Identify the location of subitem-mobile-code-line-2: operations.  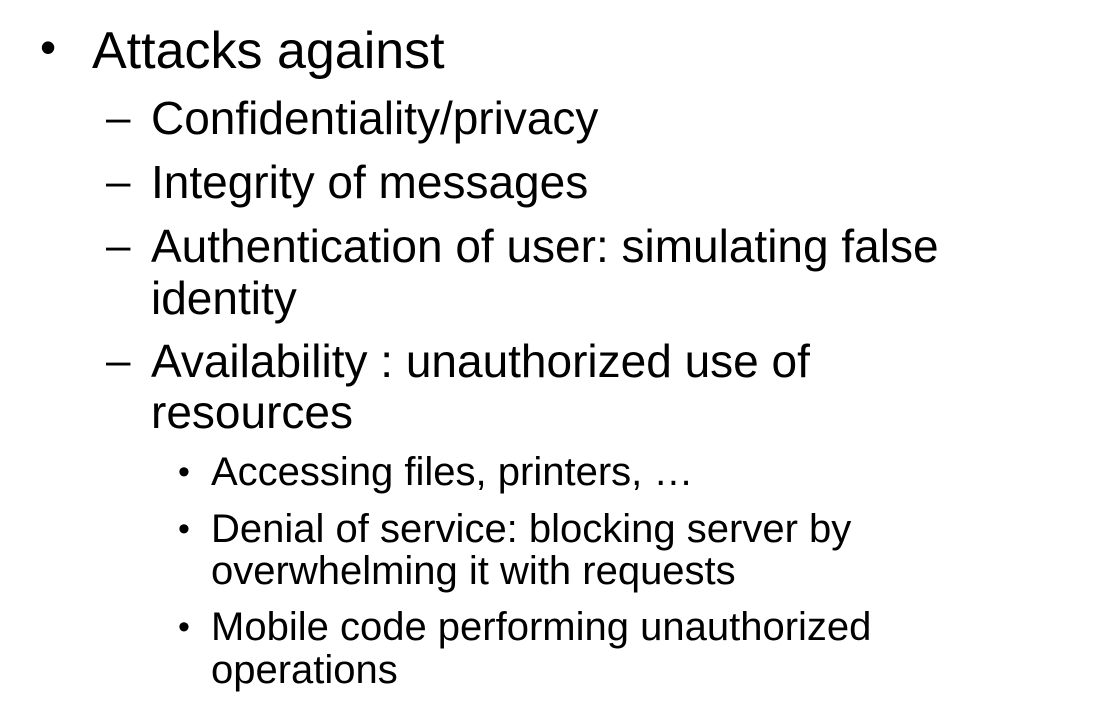
(304, 670).